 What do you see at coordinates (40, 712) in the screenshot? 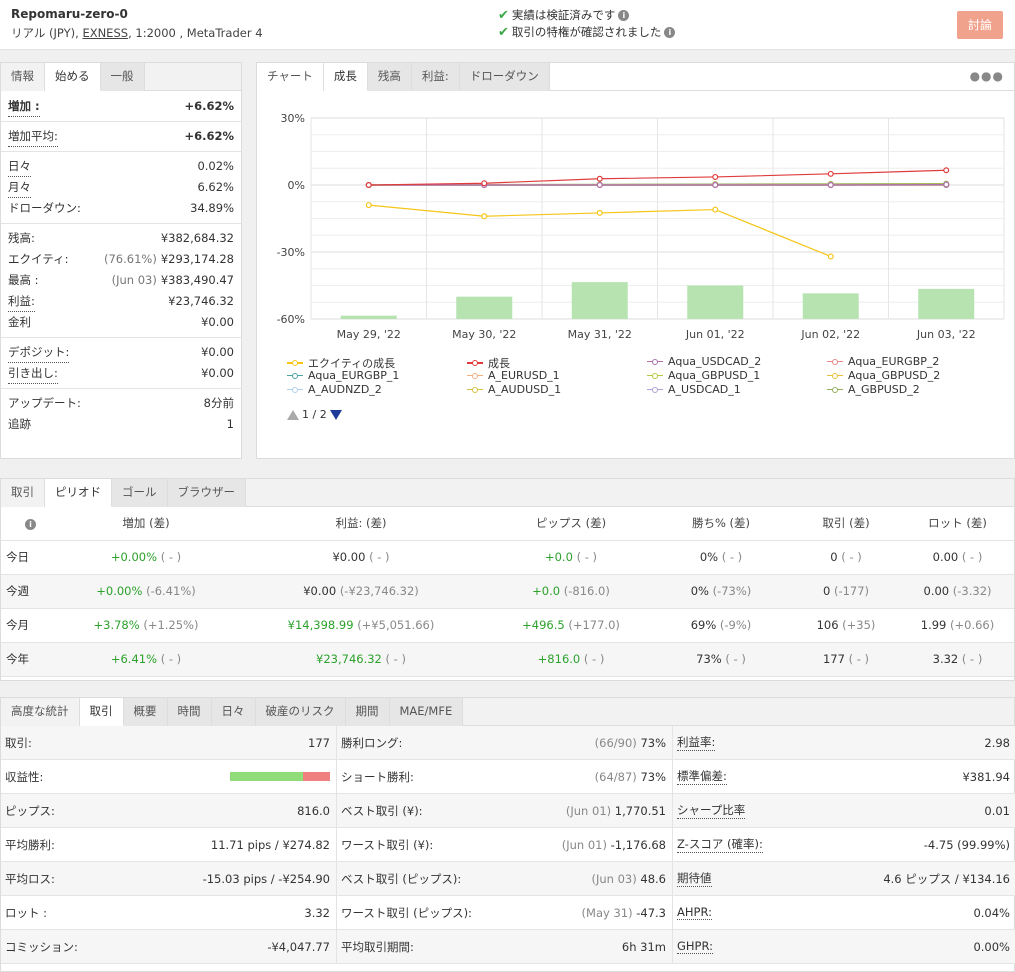
I see `tab-advanced: 高度な統計` at bounding box center [40, 712].